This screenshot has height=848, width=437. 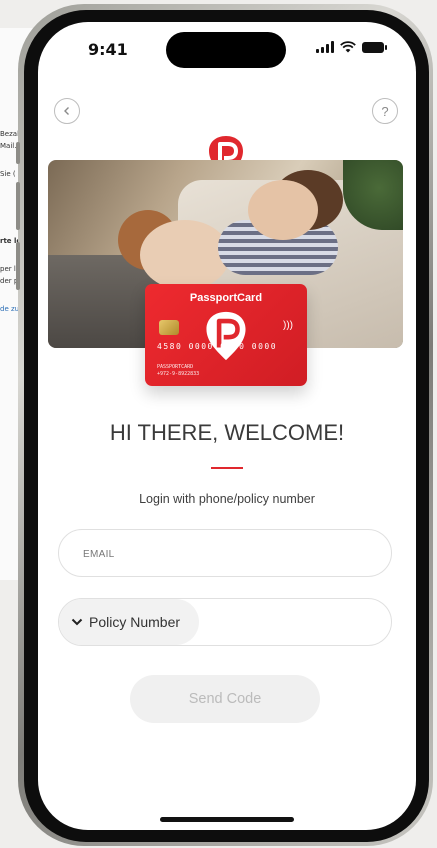 I want to click on status-icons, so click(x=351, y=47).